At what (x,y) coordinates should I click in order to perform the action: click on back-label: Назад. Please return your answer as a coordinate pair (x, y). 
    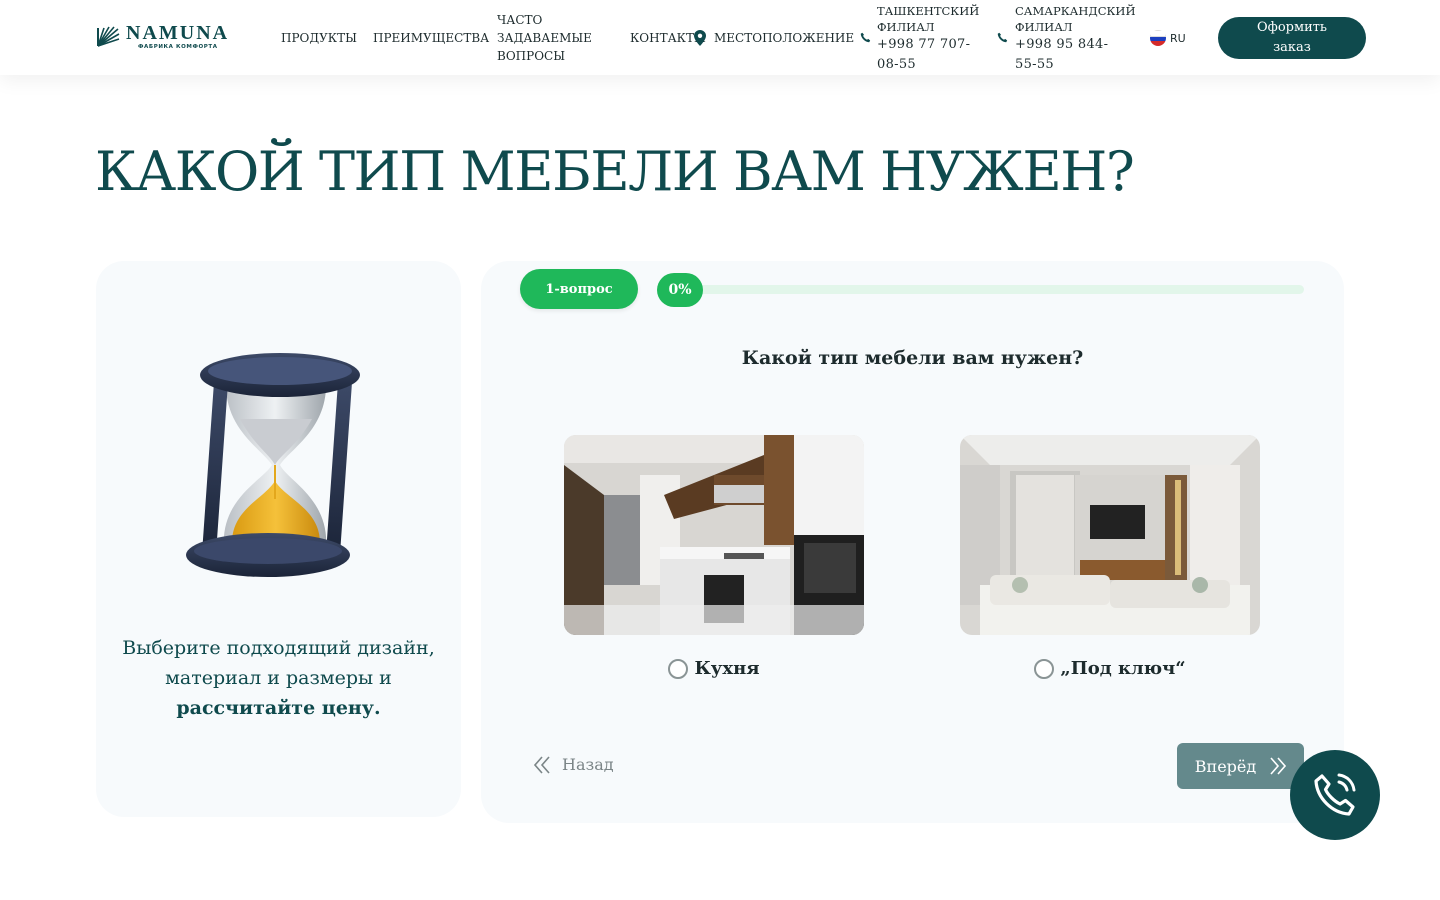
    Looking at the image, I should click on (588, 764).